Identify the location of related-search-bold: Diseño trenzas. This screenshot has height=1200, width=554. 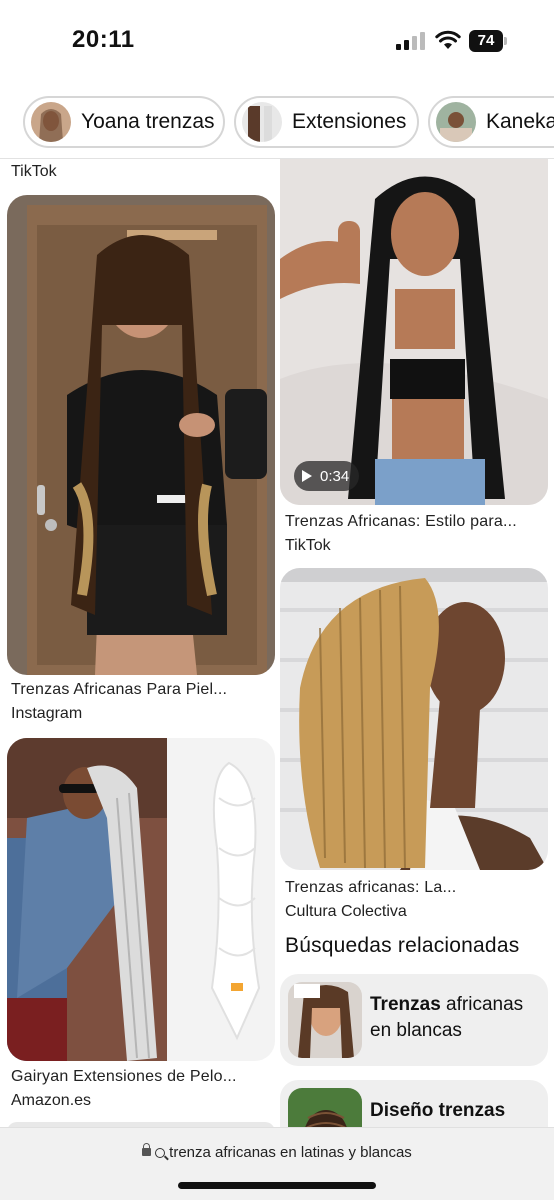
(438, 1110).